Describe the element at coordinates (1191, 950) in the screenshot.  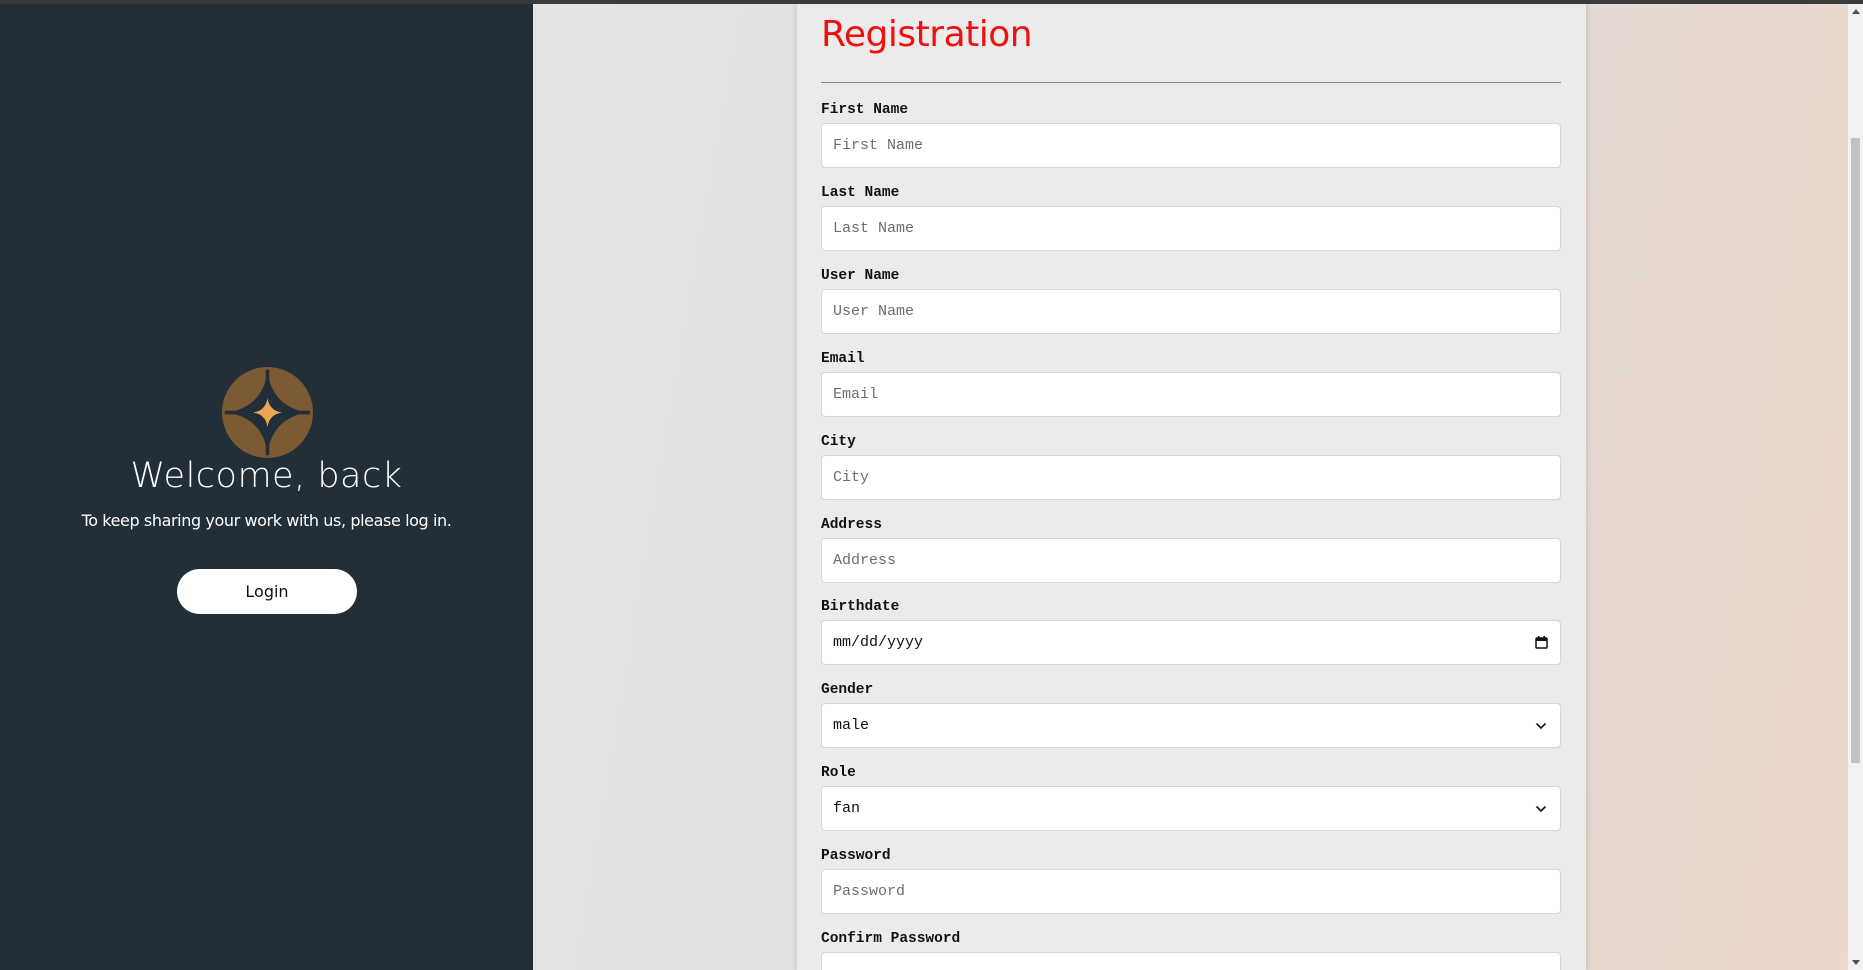
I see `confirm-password-field: Confirm Password` at that location.